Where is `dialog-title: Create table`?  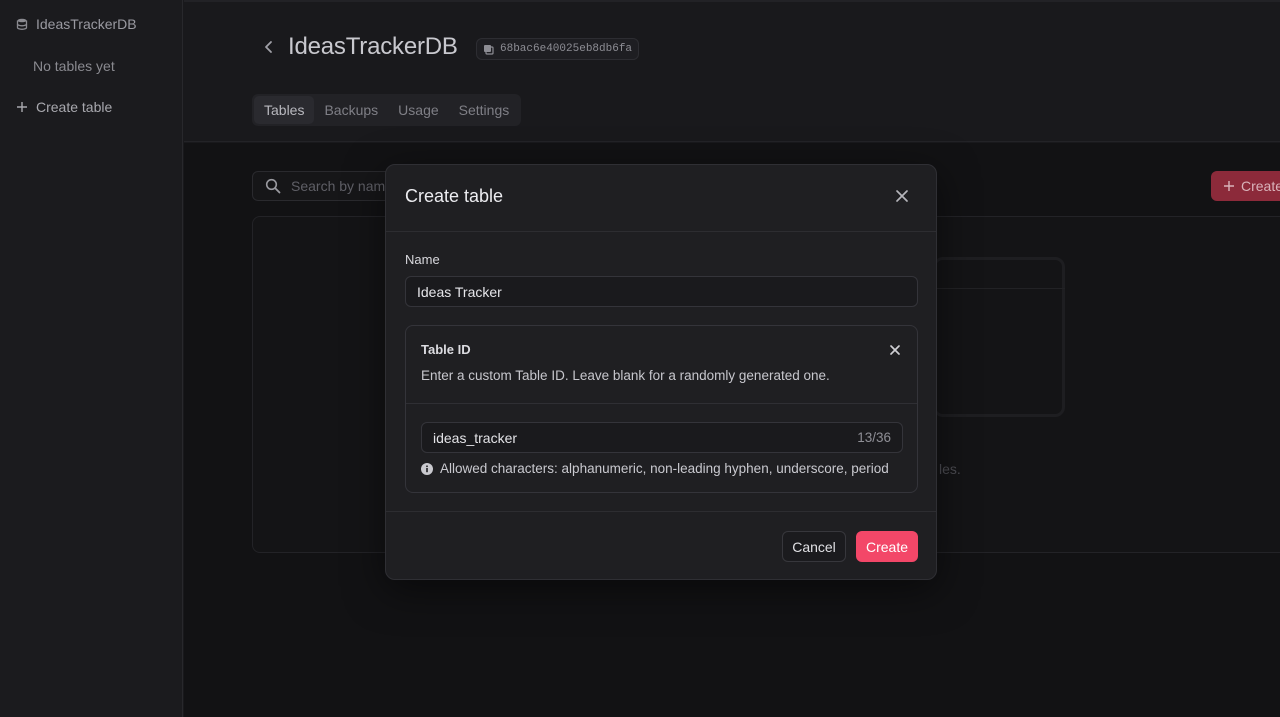
dialog-title: Create table is located at coordinates (454, 196).